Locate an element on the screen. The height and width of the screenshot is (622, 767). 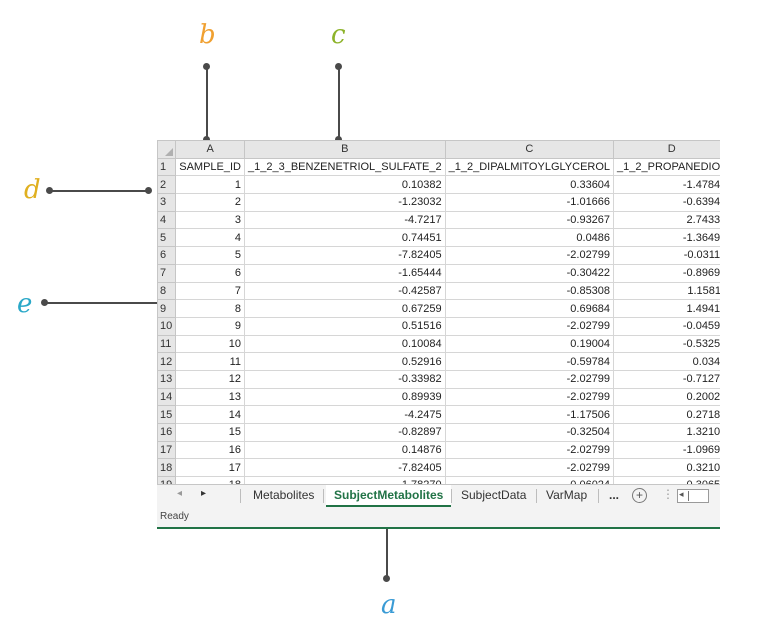
row-header: 6 is located at coordinates (167, 255).